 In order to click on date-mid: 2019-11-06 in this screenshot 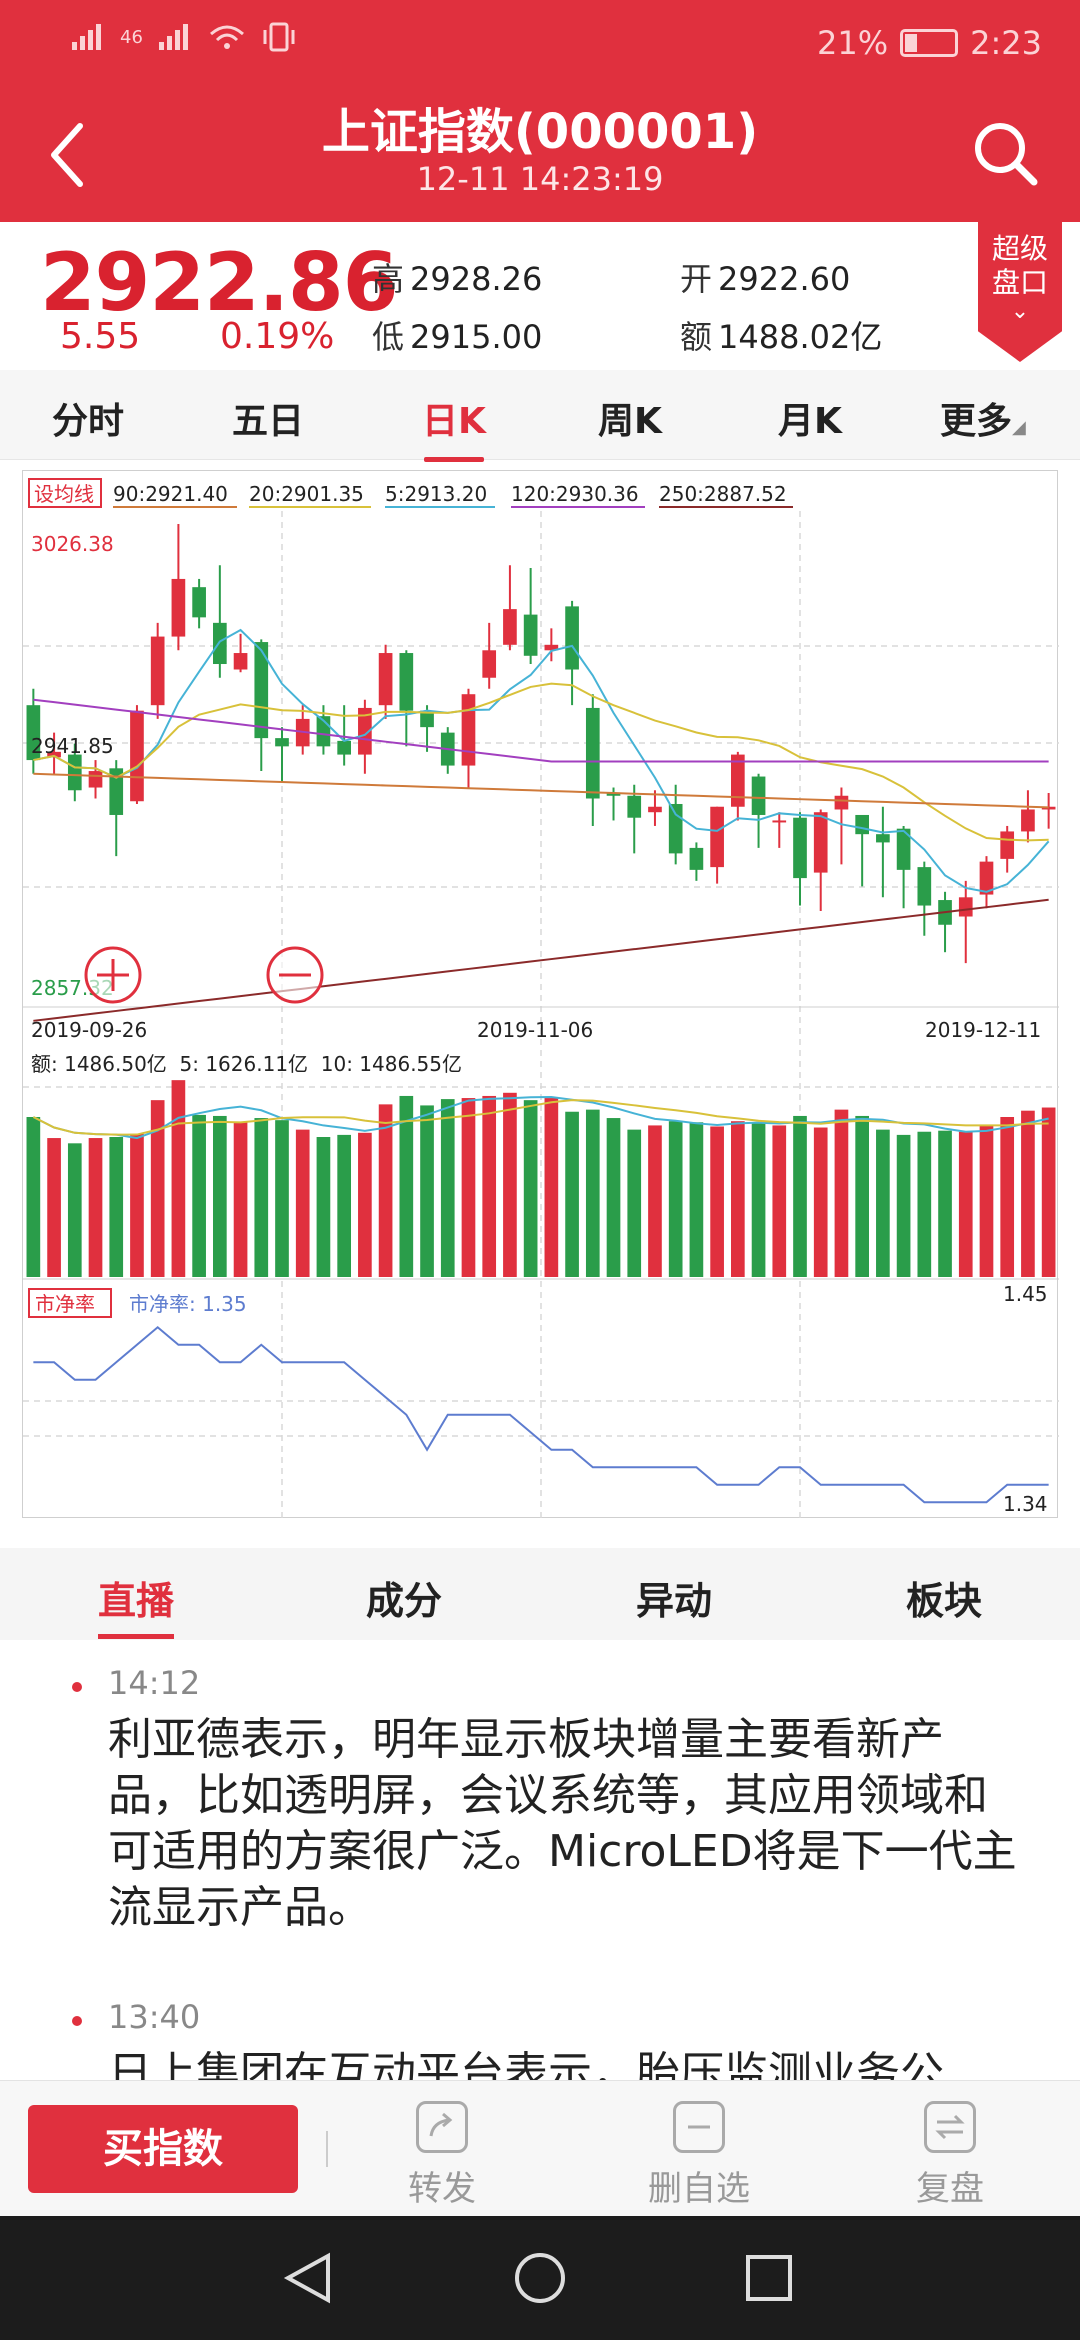, I will do `click(535, 1030)`.